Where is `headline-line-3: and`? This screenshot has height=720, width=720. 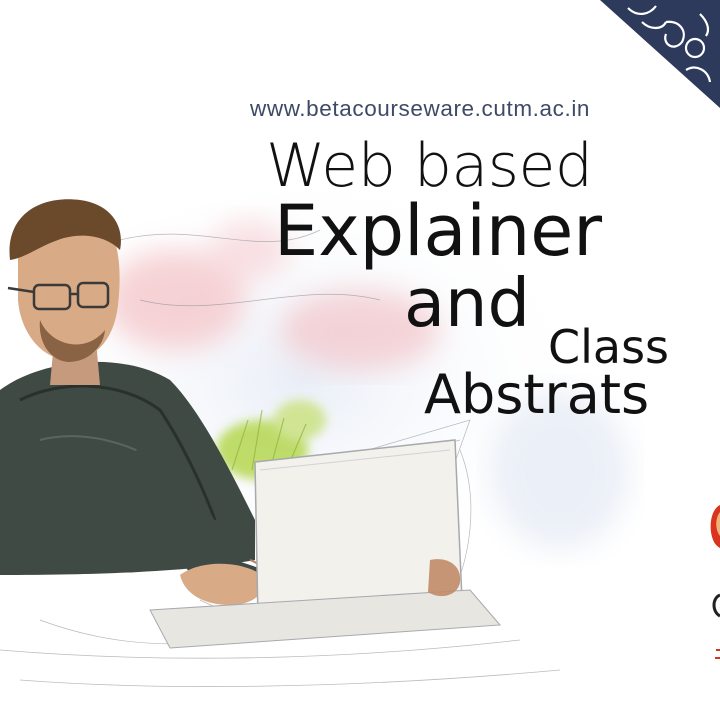
headline-line-3: and is located at coordinates (467, 303).